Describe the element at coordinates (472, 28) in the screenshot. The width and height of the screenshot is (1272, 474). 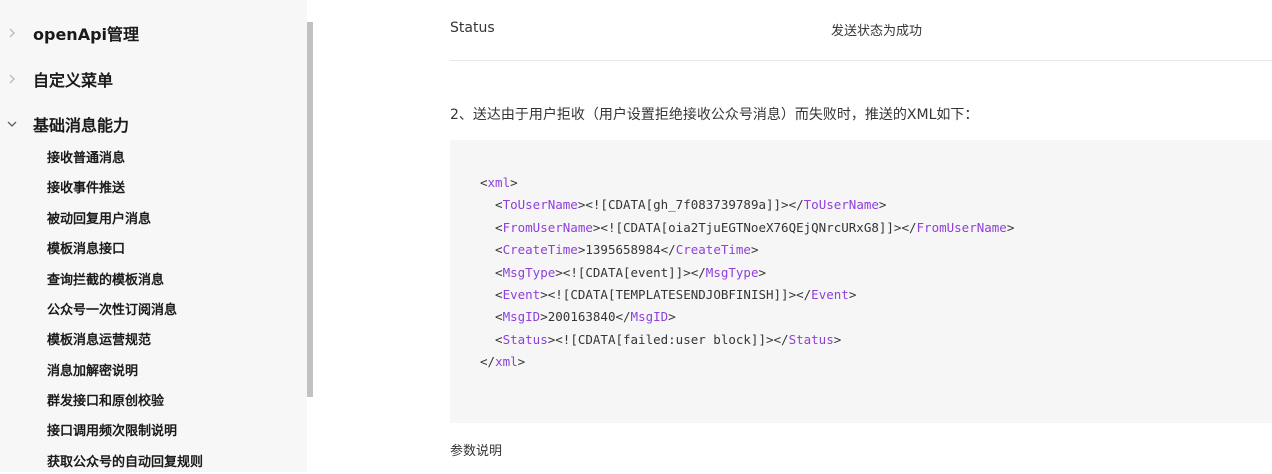
I see `param-name-status: Status` at that location.